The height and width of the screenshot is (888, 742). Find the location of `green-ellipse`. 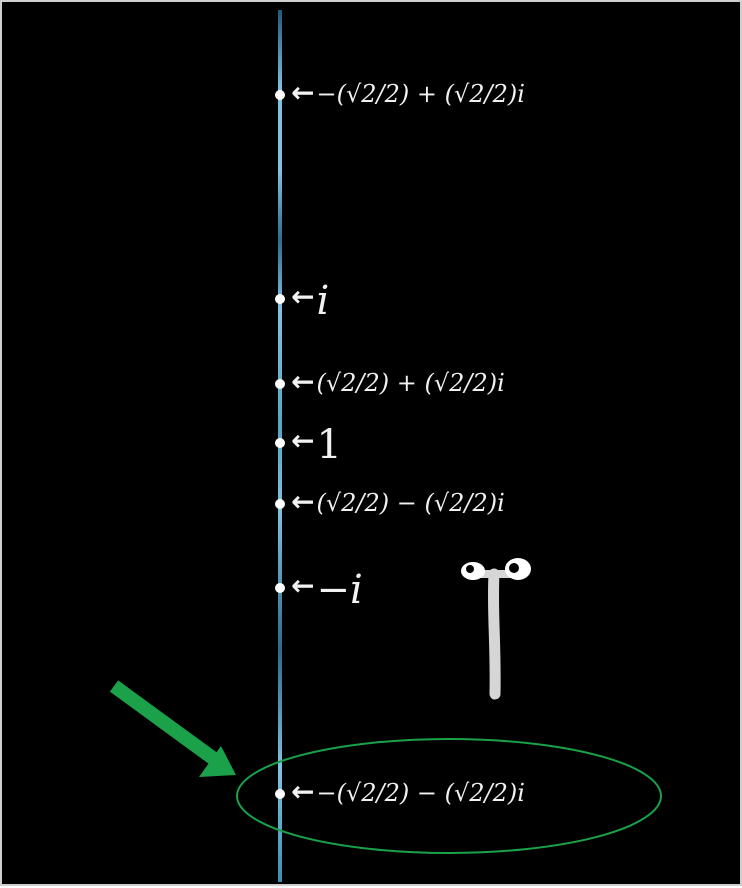

green-ellipse is located at coordinates (449, 796).